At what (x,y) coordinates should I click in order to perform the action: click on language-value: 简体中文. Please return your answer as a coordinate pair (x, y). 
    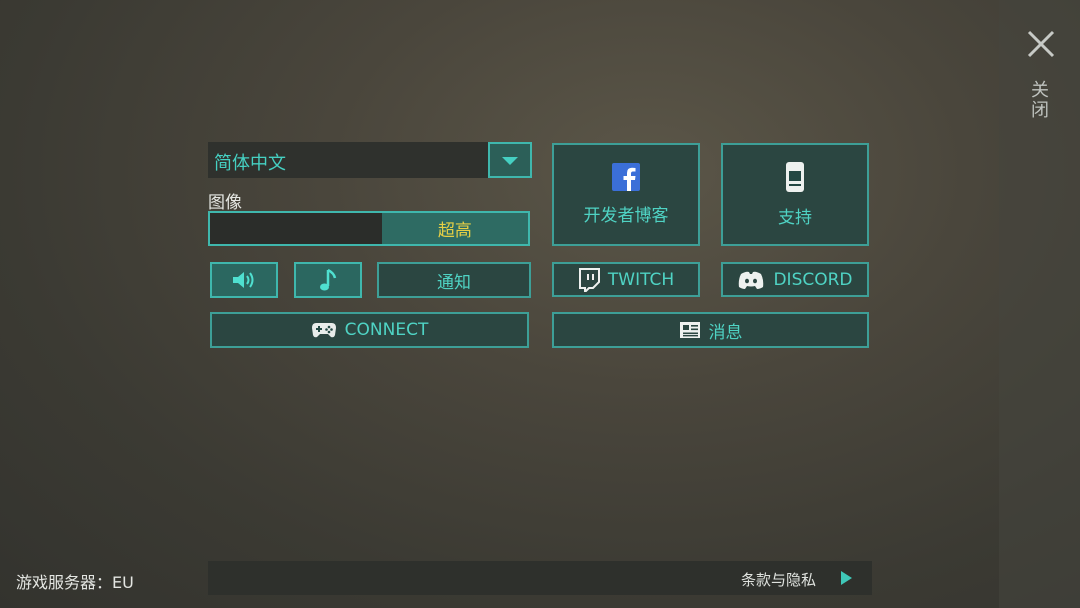
    Looking at the image, I should click on (250, 163).